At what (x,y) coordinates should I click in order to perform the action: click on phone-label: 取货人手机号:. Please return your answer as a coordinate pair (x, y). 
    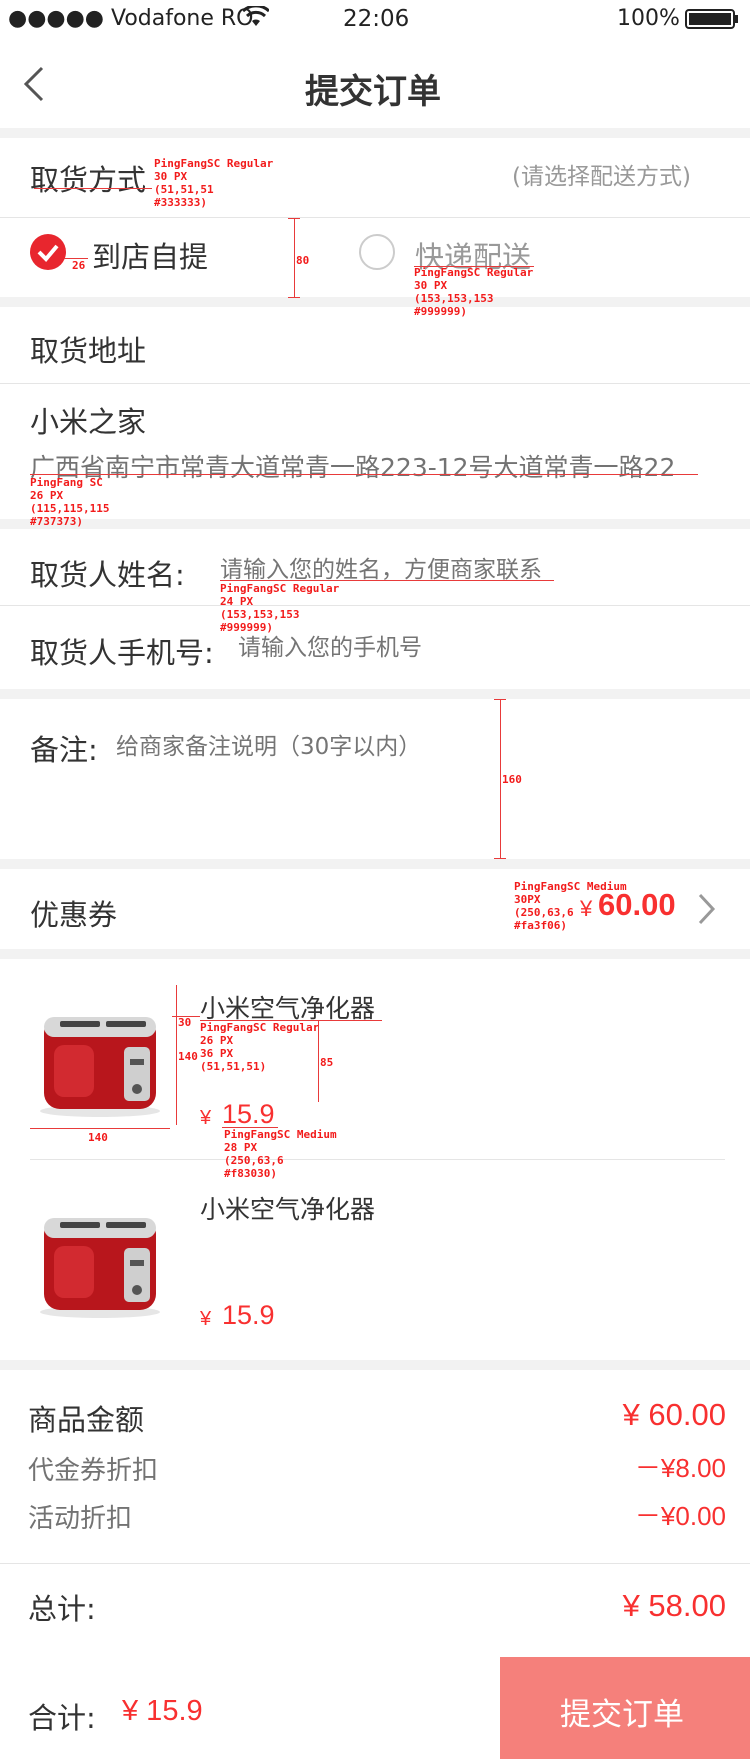
    Looking at the image, I should click on (122, 653).